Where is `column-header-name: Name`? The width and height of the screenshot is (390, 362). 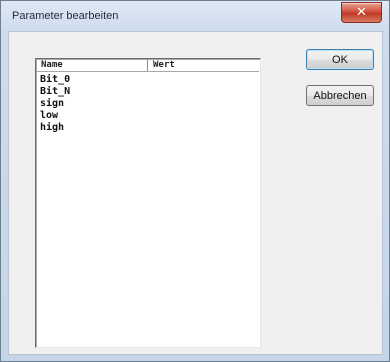 column-header-name: Name is located at coordinates (92, 65).